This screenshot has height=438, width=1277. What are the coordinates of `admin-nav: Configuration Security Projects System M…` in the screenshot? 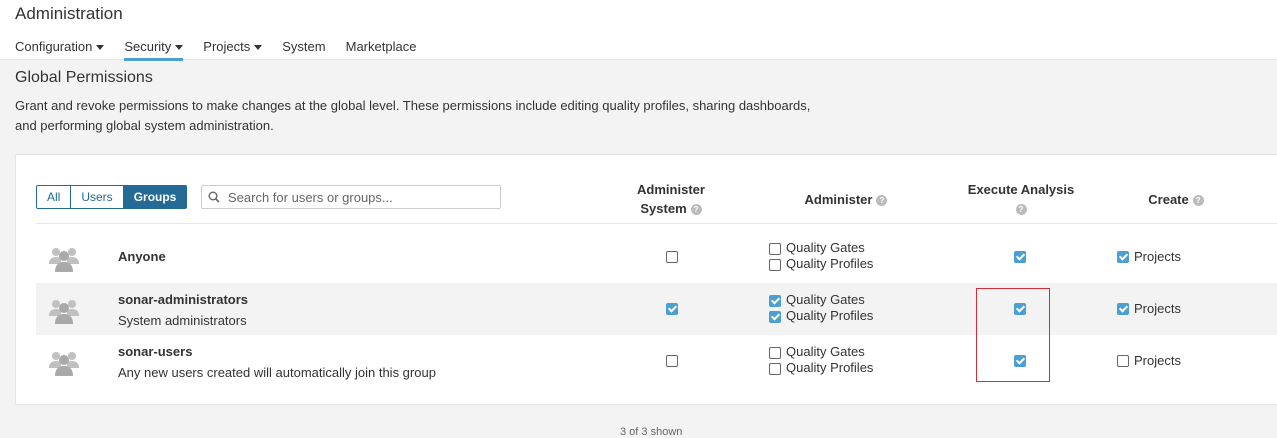 It's located at (216, 50).